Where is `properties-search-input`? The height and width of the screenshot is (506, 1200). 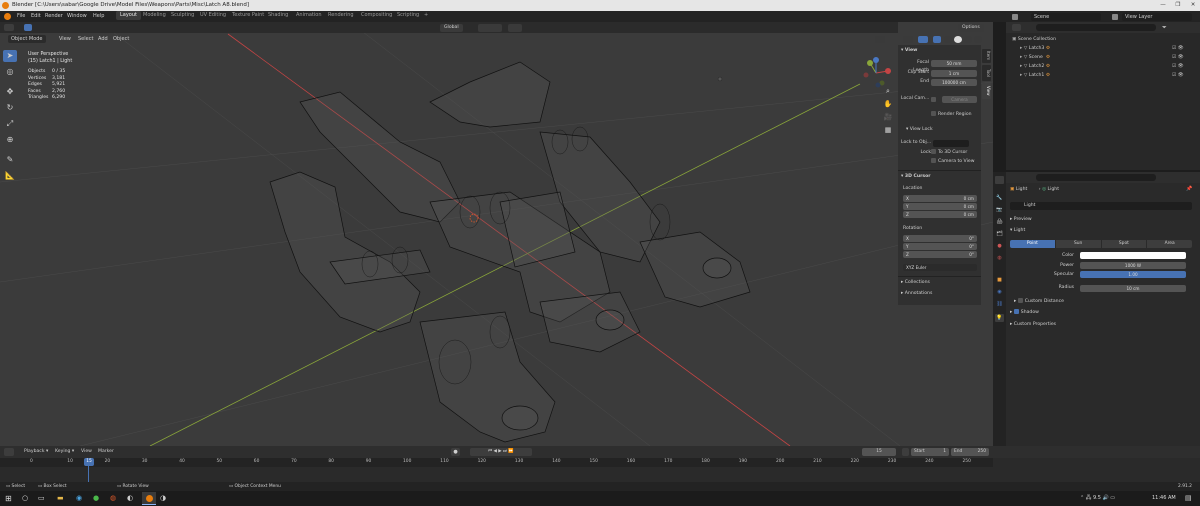
properties-search-input is located at coordinates (1096, 177).